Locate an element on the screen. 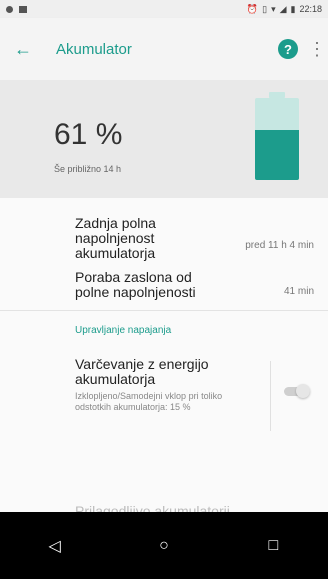  power-management-section: Upravljanje napajanja is located at coordinates (164, 331).